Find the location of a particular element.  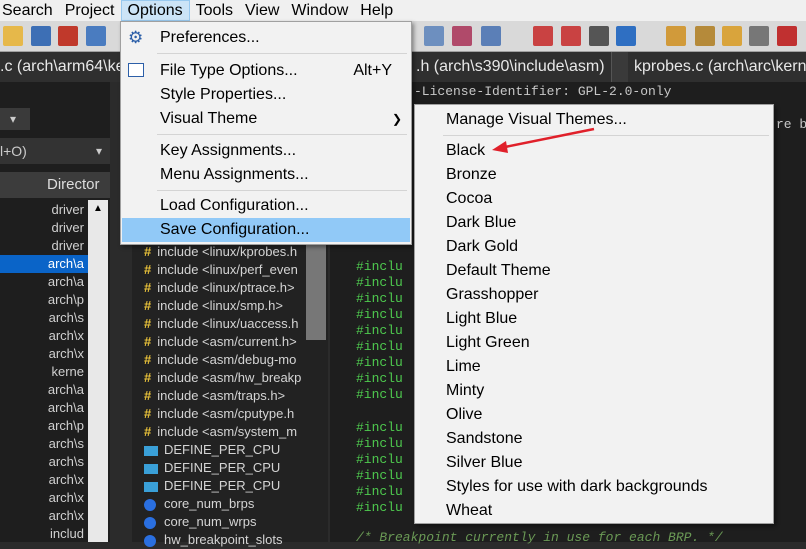

web-icon is located at coordinates (491, 36).